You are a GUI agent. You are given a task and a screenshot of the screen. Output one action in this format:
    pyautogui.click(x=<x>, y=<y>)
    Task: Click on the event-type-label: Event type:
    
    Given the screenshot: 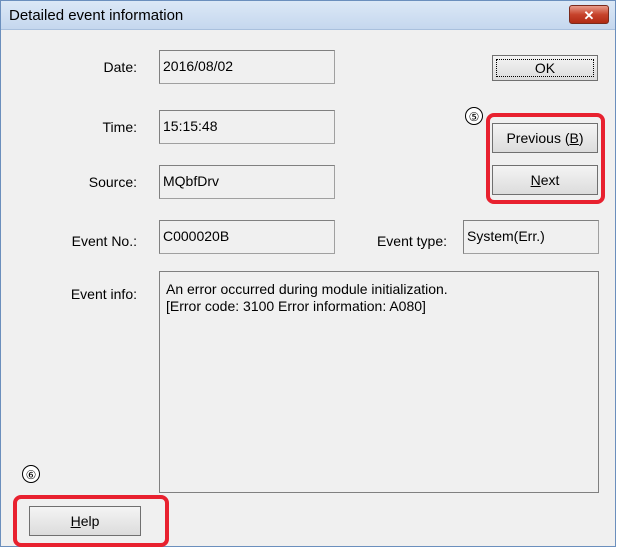 What is the action you would take?
    pyautogui.click(x=411, y=241)
    